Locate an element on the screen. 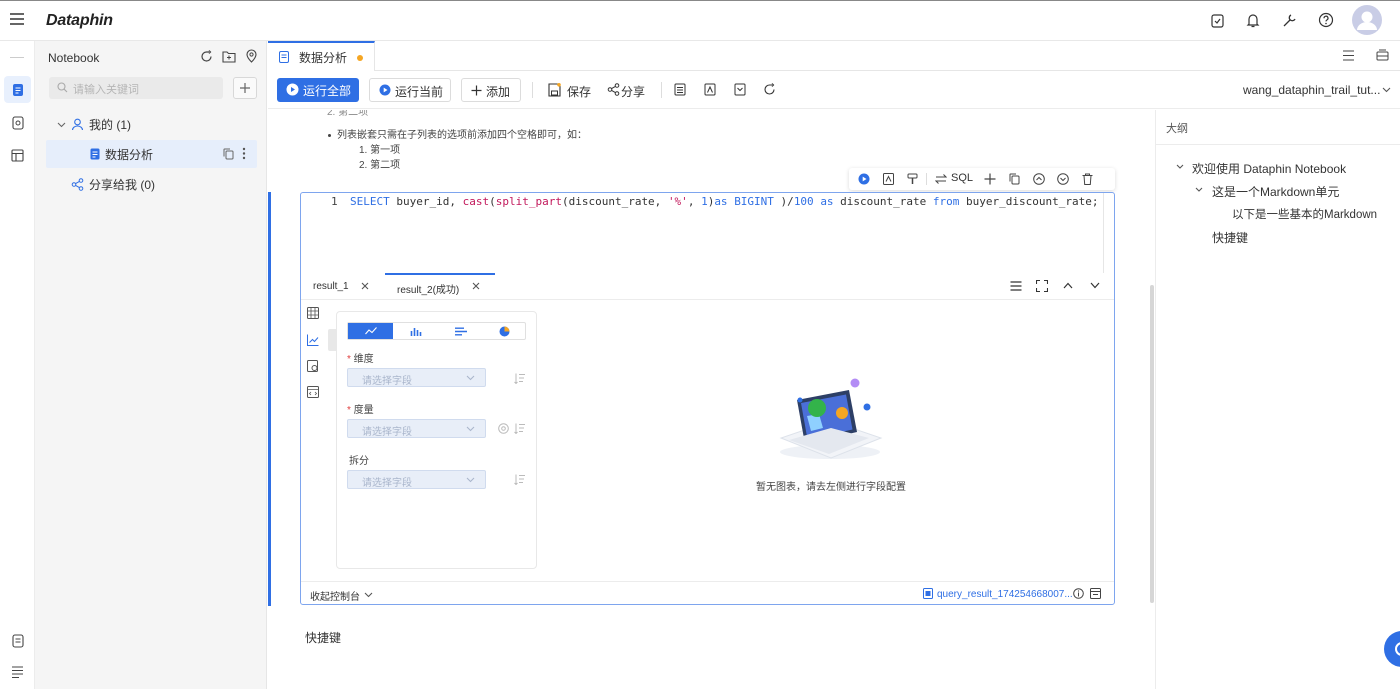  result-tab-1: result_1 is located at coordinates (343, 286).